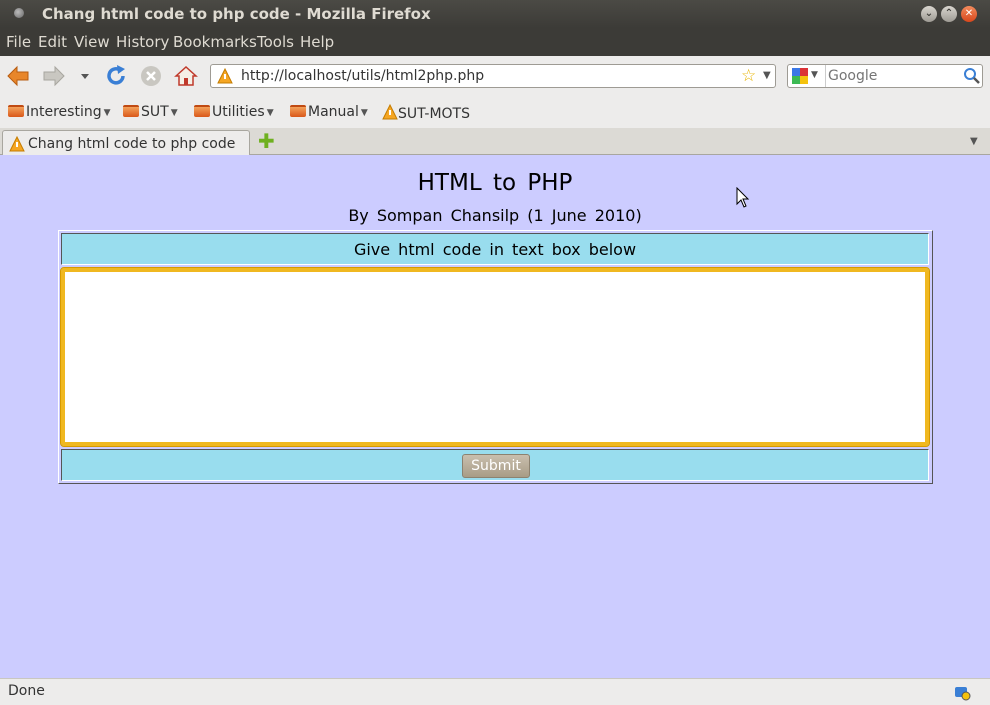 Image resolution: width=990 pixels, height=705 pixels. What do you see at coordinates (493, 76) in the screenshot?
I see `address-bar: http://localhost/utils/html2php.php ☆ ▼` at bounding box center [493, 76].